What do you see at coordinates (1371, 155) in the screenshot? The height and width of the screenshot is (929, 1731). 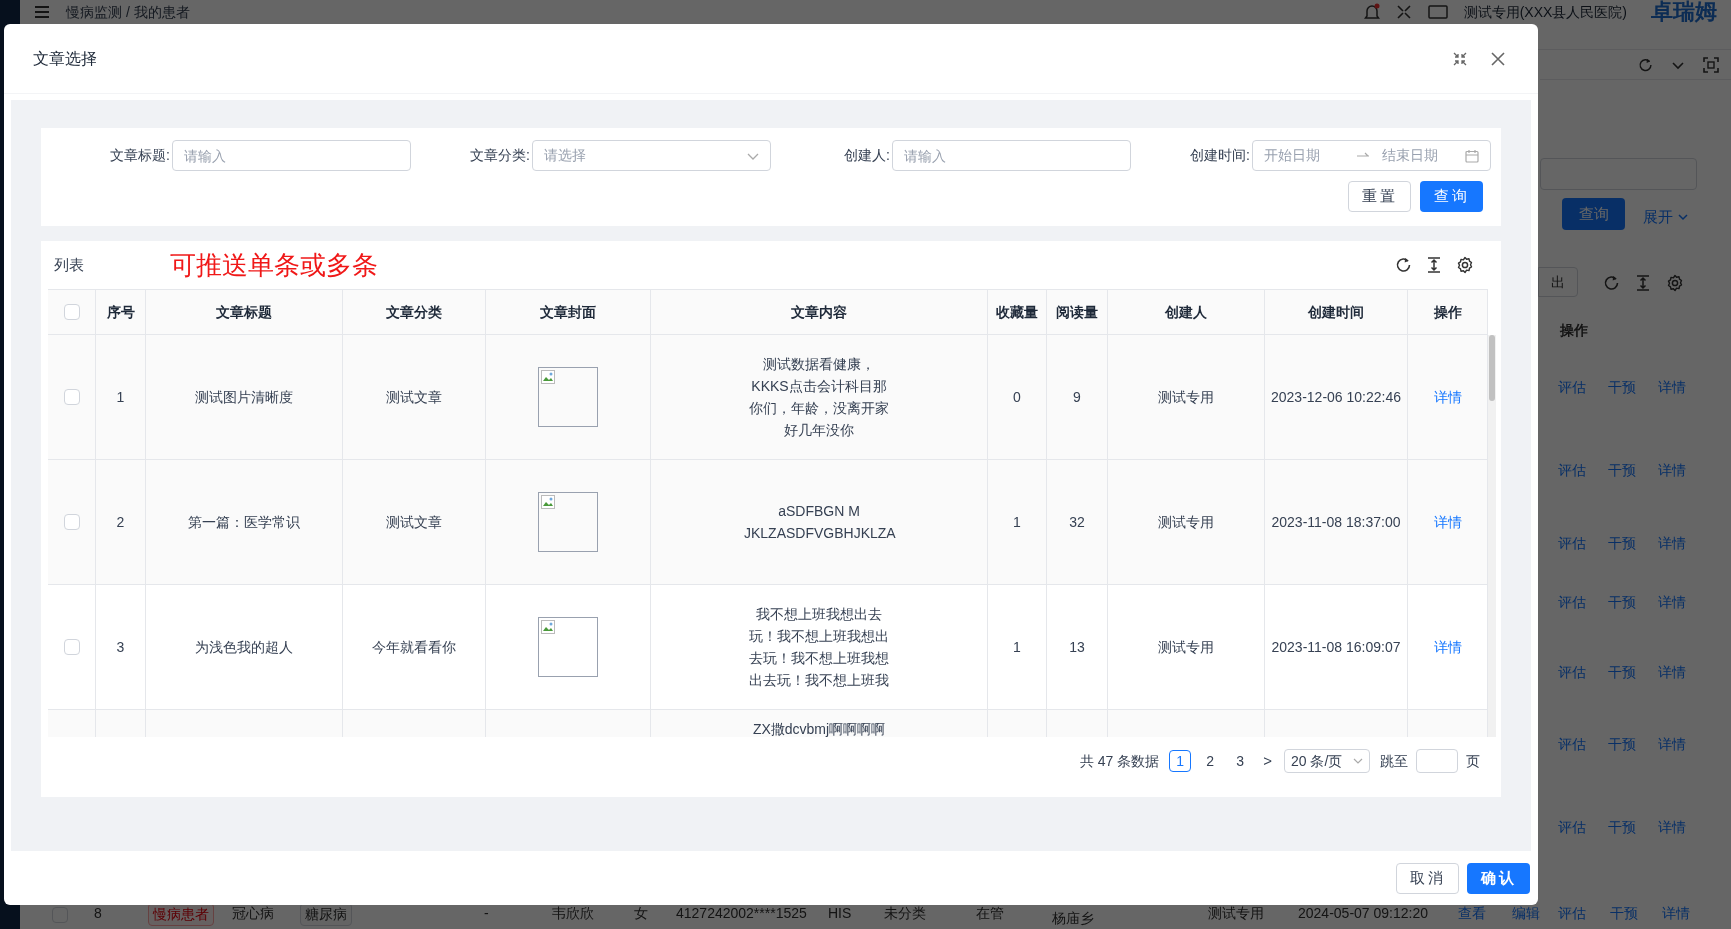 I see `date-range-field: 开始日期 结束日期` at bounding box center [1371, 155].